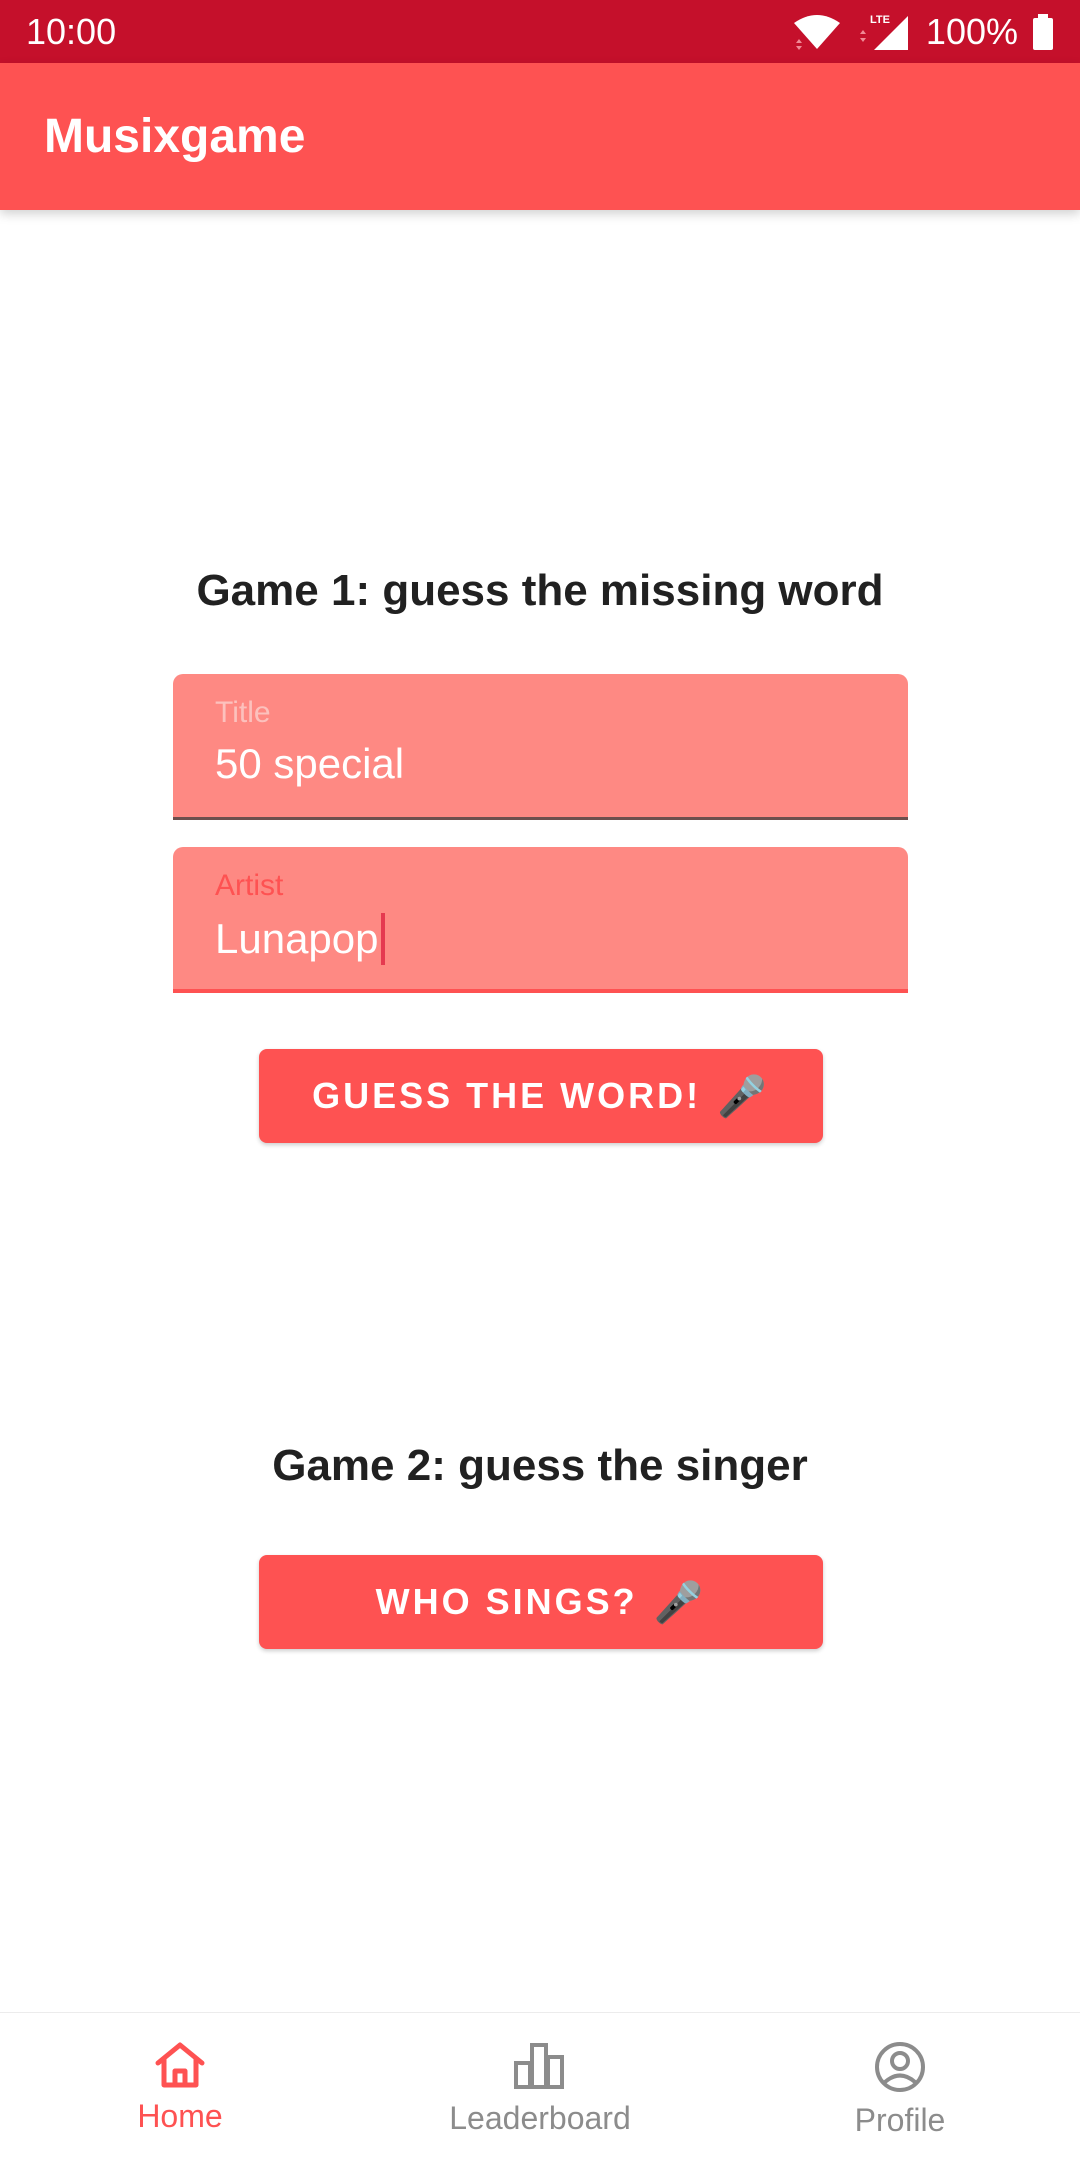 This screenshot has width=1080, height=2160. What do you see at coordinates (540, 920) in the screenshot?
I see `artist-input-field: Artist Lunapop` at bounding box center [540, 920].